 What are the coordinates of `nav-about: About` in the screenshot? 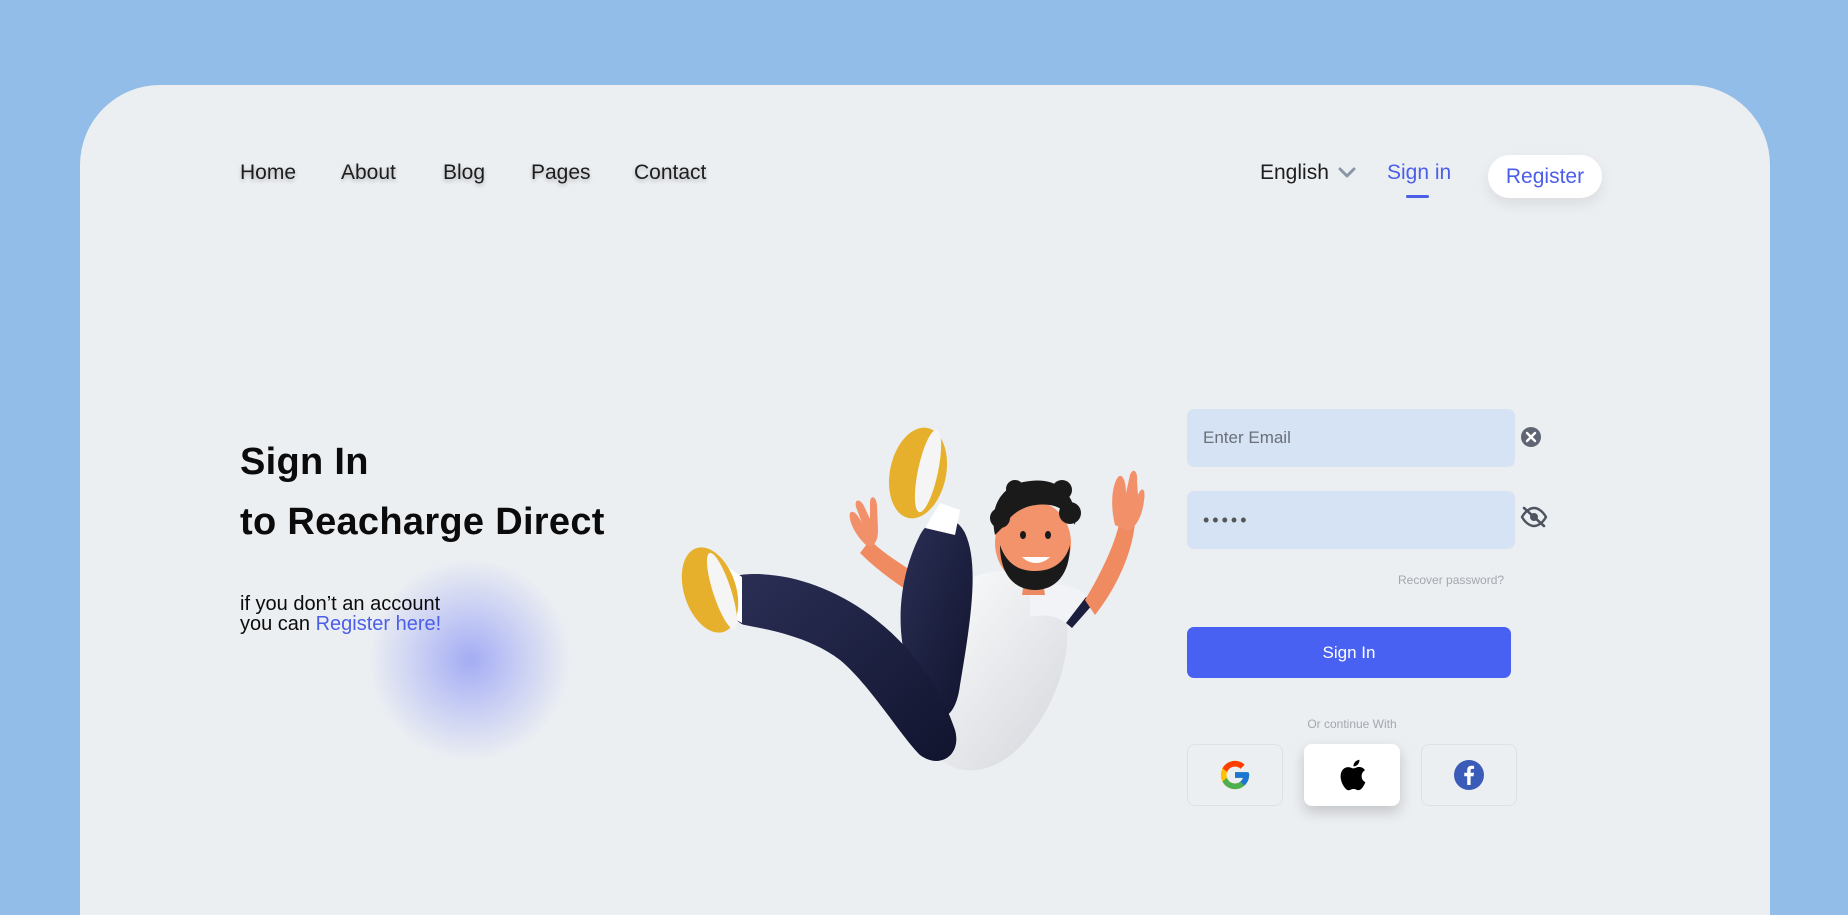 It's located at (368, 173).